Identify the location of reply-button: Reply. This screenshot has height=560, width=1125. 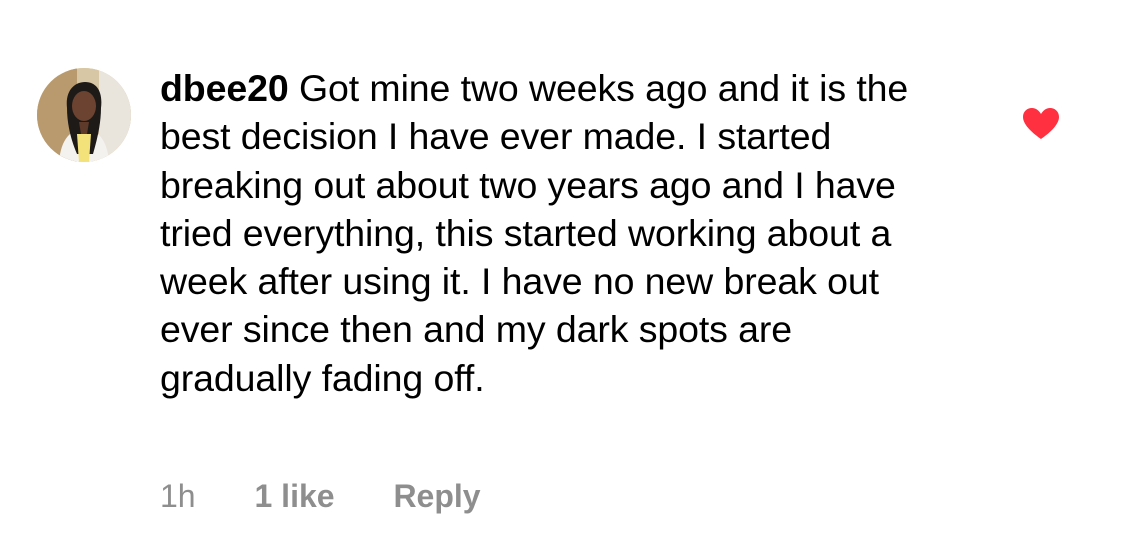
(436, 496).